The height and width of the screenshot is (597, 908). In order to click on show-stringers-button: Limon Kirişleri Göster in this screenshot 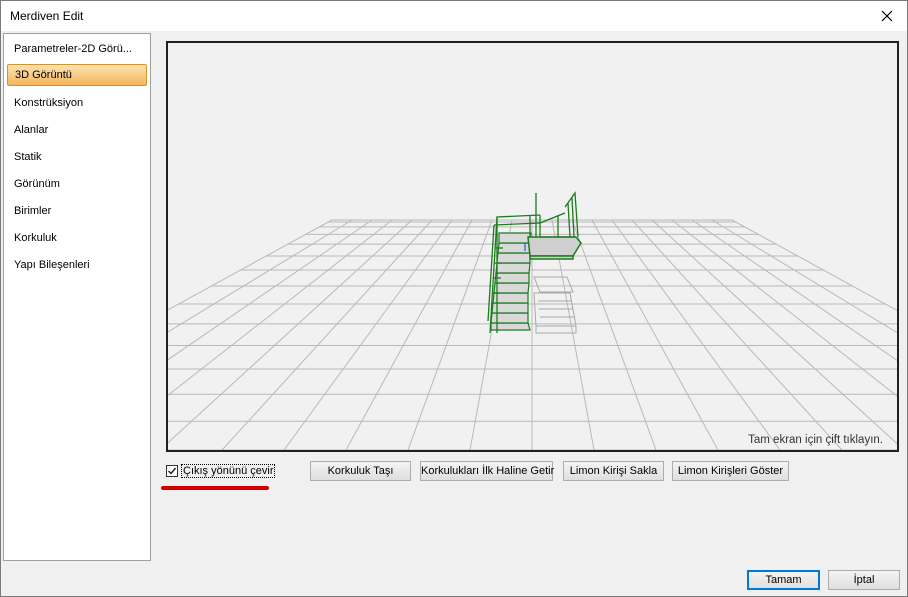, I will do `click(730, 471)`.